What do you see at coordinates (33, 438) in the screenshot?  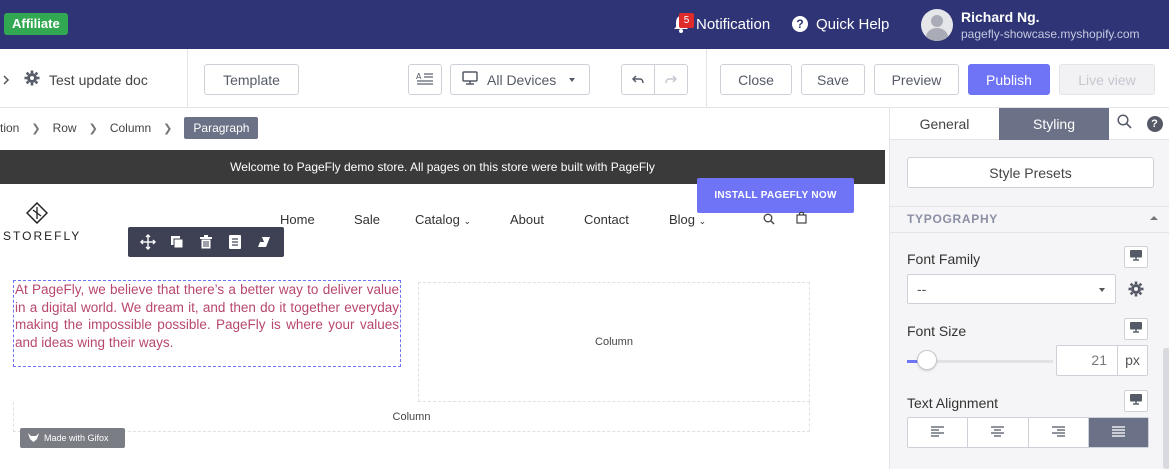 I see `fox-icon` at bounding box center [33, 438].